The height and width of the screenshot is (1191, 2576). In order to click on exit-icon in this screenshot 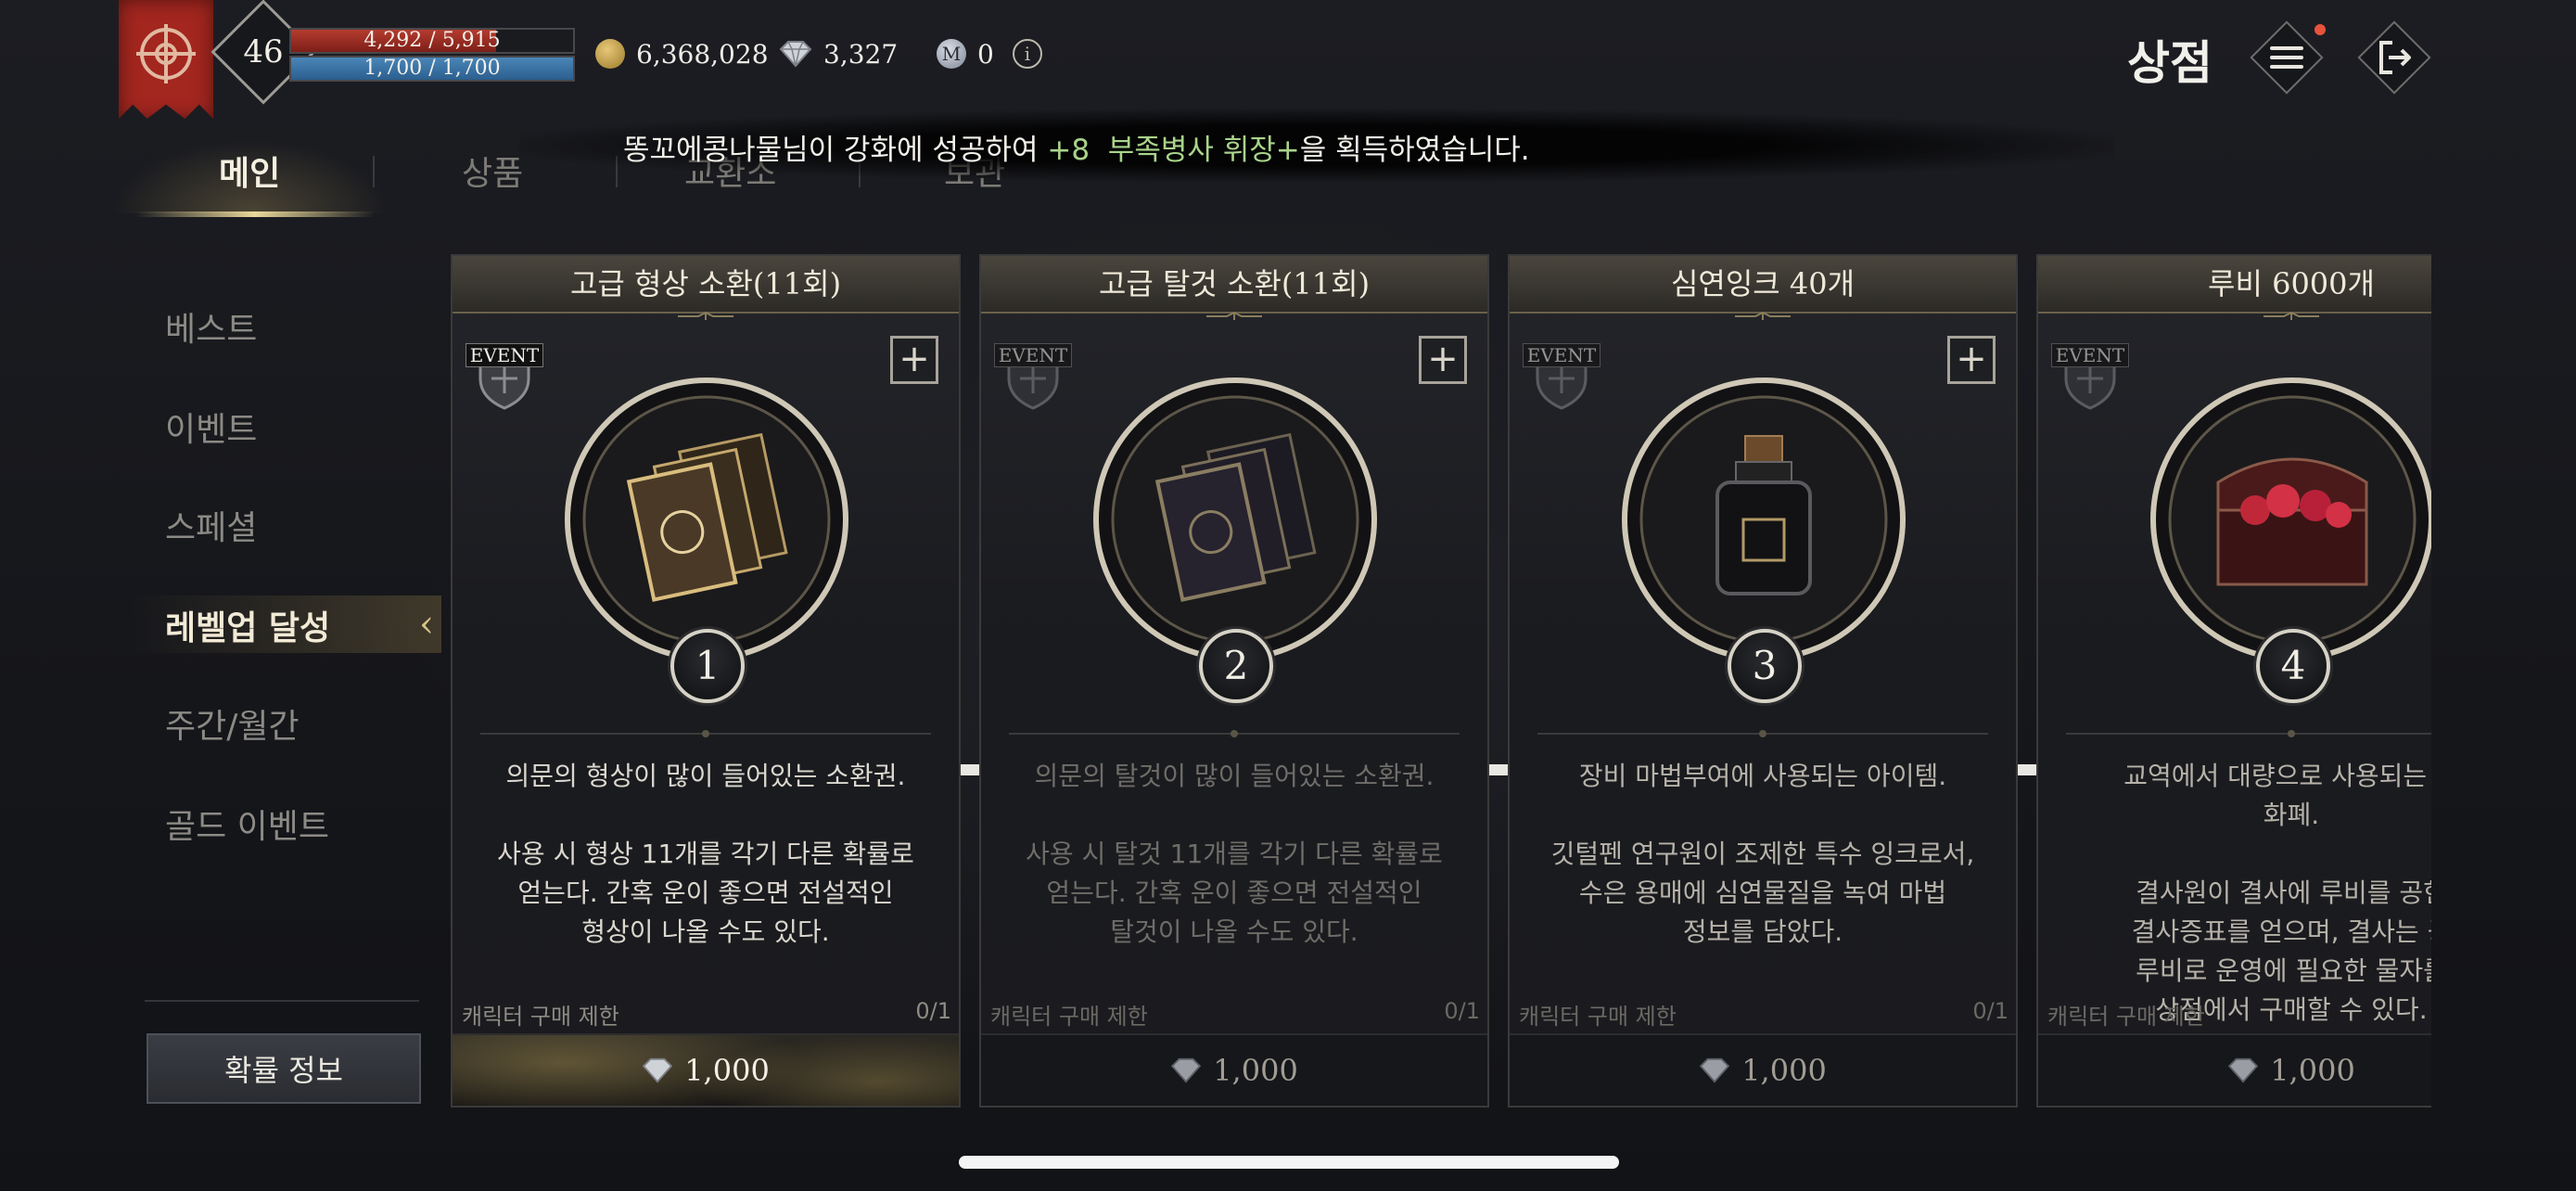, I will do `click(2395, 57)`.